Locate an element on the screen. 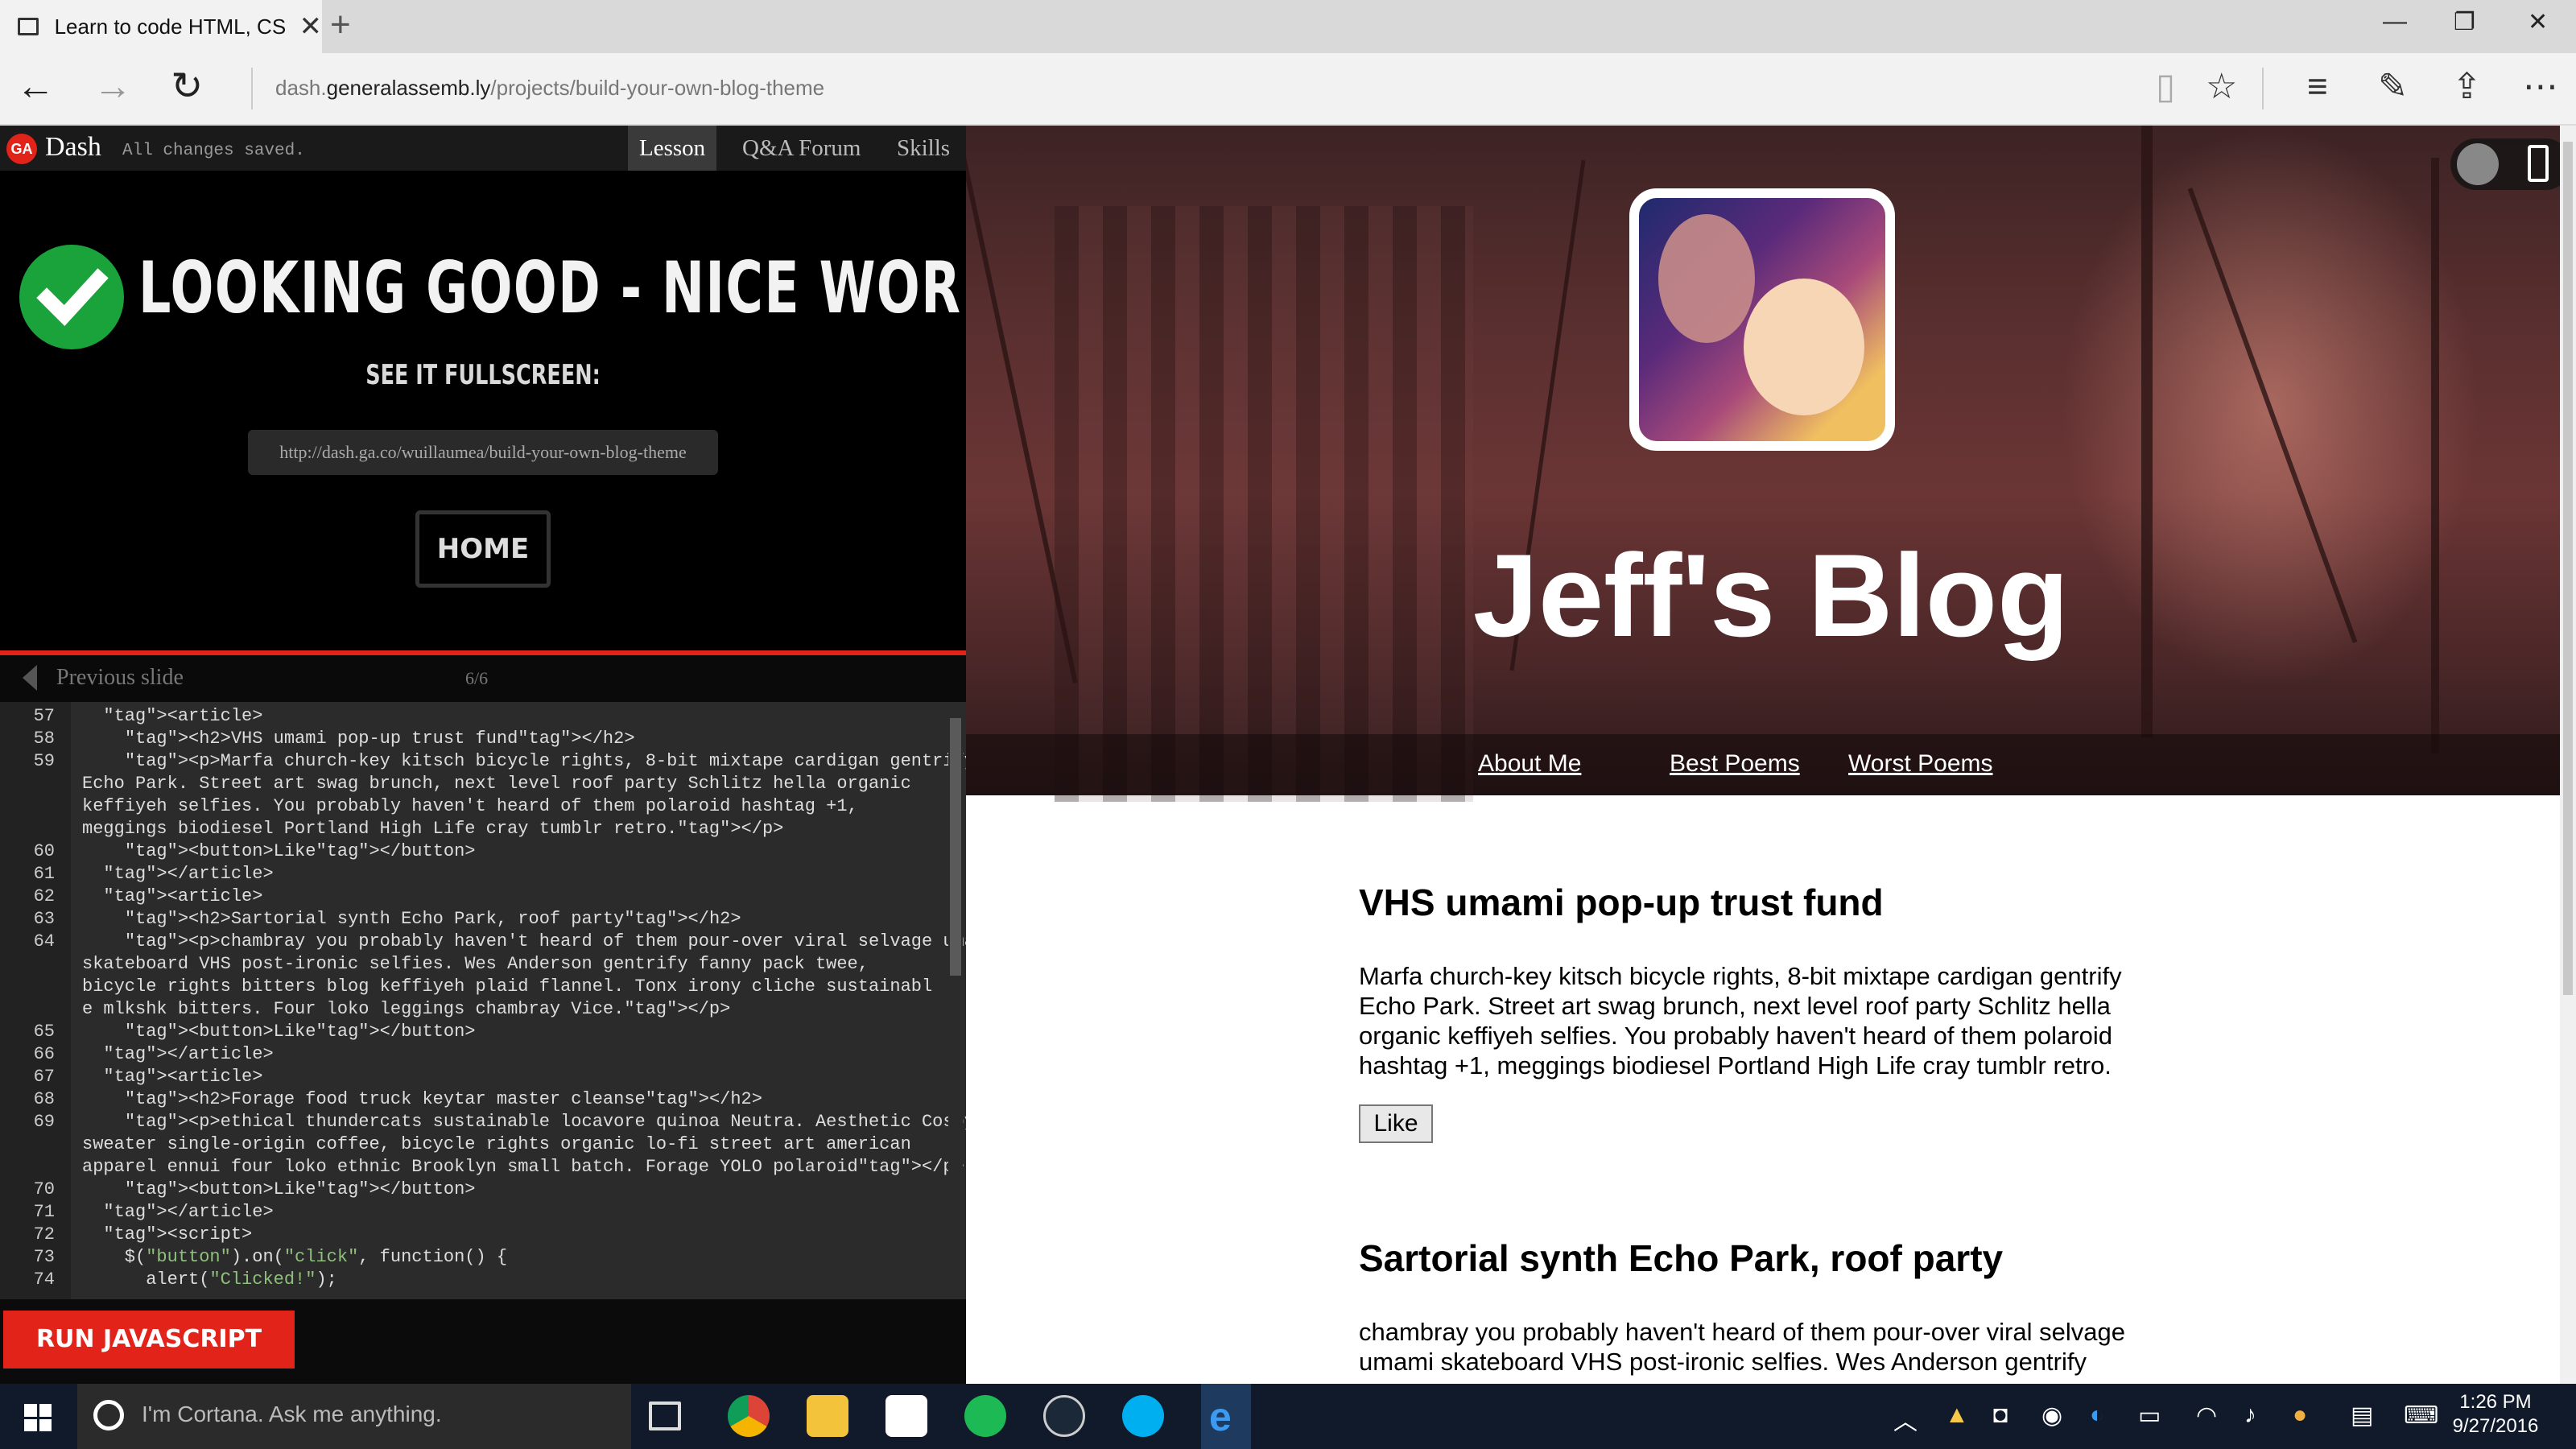  steam-tray-icon: ◉ is located at coordinates (2051, 1416).